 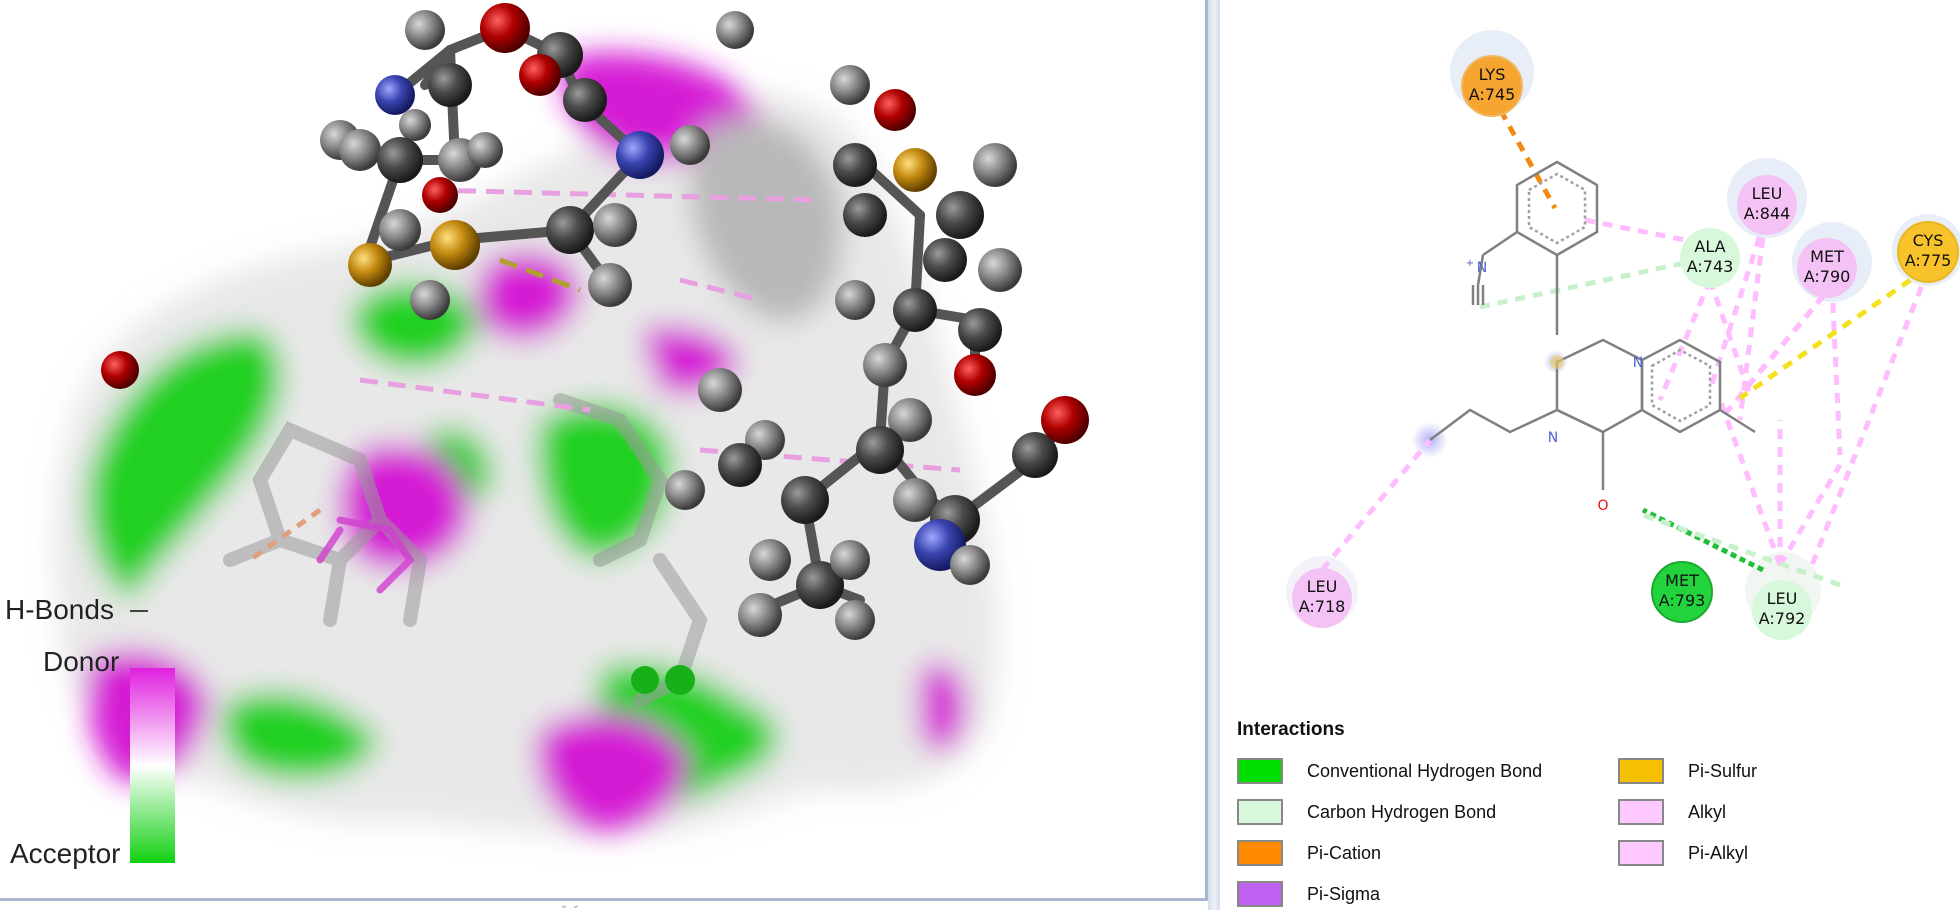 I want to click on atom-plus-sign: +, so click(x=1470, y=263).